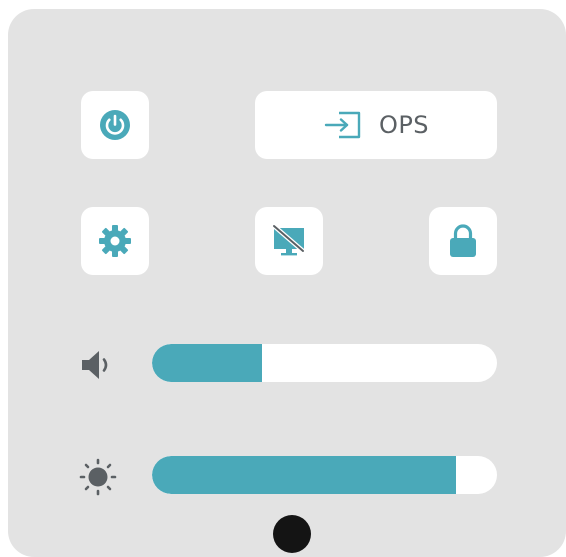  I want to click on brightness-indicator, so click(98, 477).